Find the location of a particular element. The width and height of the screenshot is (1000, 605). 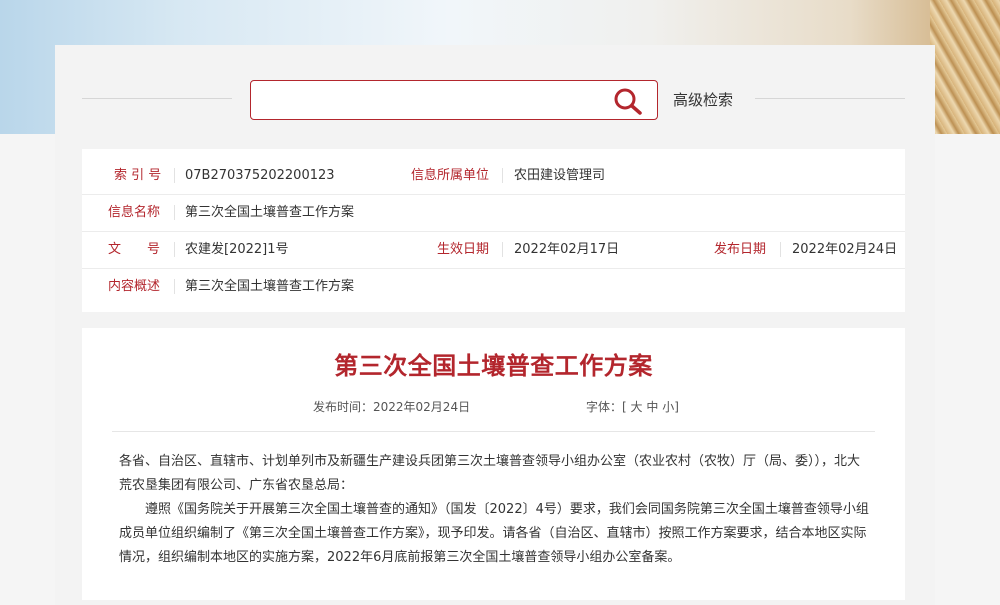

font-size-small: 小 is located at coordinates (668, 407).